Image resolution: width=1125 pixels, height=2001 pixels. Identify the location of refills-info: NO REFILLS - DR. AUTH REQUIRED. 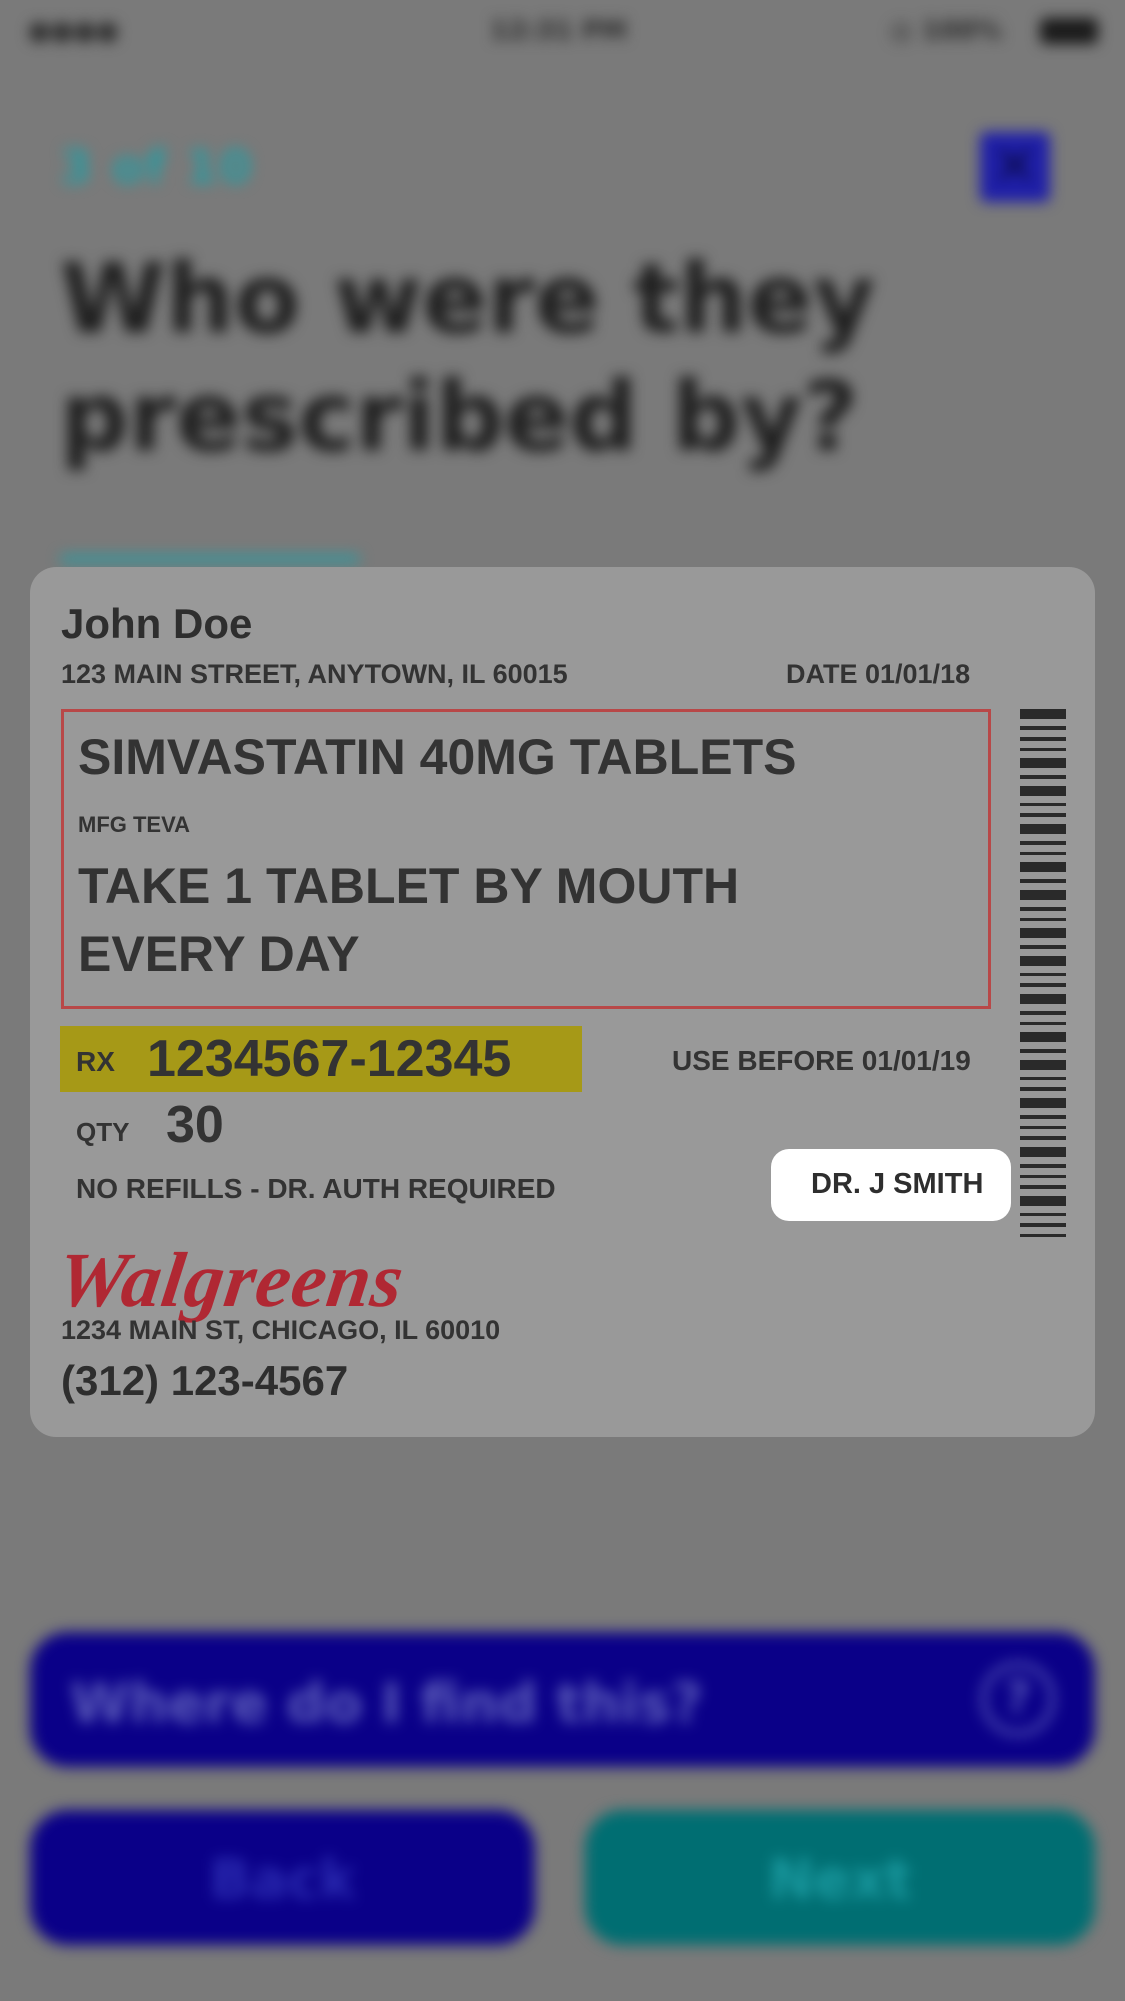
(316, 1188).